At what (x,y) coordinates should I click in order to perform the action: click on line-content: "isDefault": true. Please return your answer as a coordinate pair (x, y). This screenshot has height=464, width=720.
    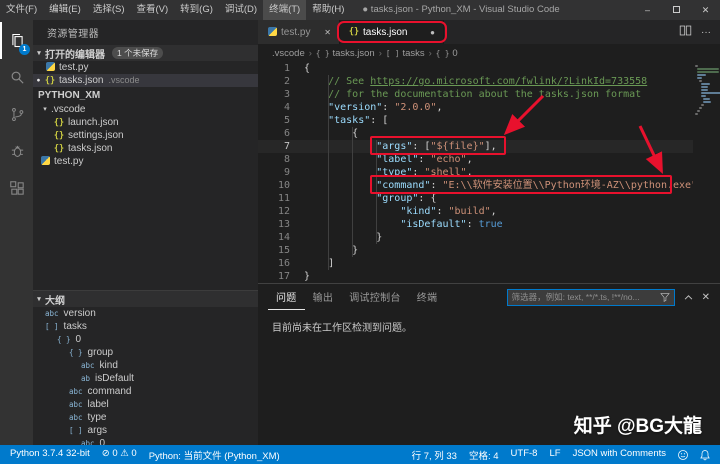
    Looking at the image, I should click on (451, 224).